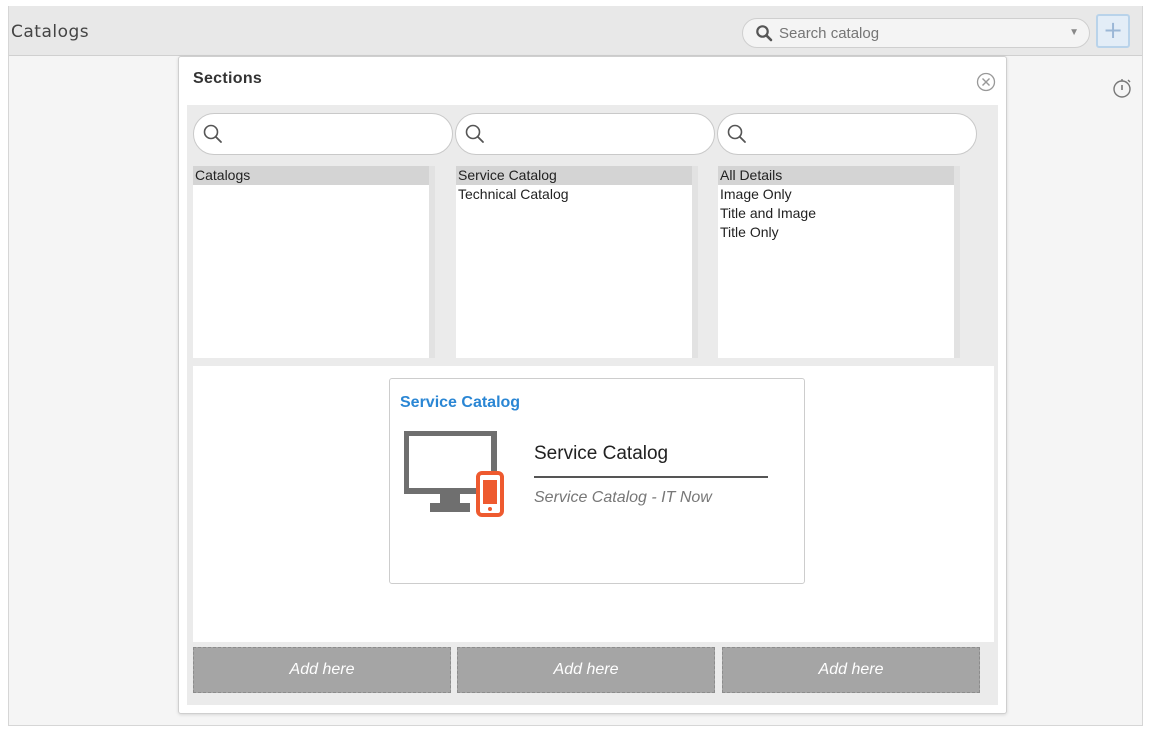 The width and height of the screenshot is (1158, 741). I want to click on column-1-list: Catalogs, so click(314, 262).